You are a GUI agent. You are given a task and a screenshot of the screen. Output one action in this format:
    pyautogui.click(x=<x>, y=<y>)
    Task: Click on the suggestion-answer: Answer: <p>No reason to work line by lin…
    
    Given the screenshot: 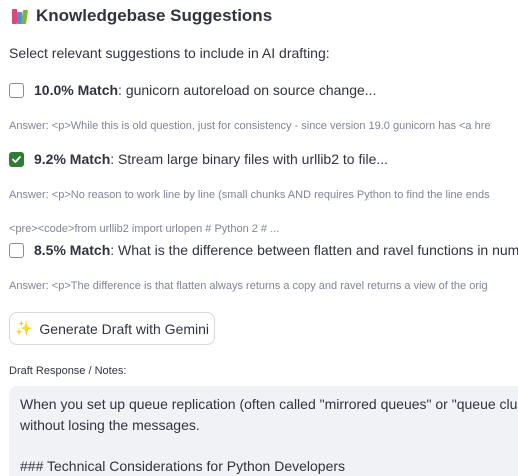 What is the action you would take?
    pyautogui.click(x=249, y=195)
    